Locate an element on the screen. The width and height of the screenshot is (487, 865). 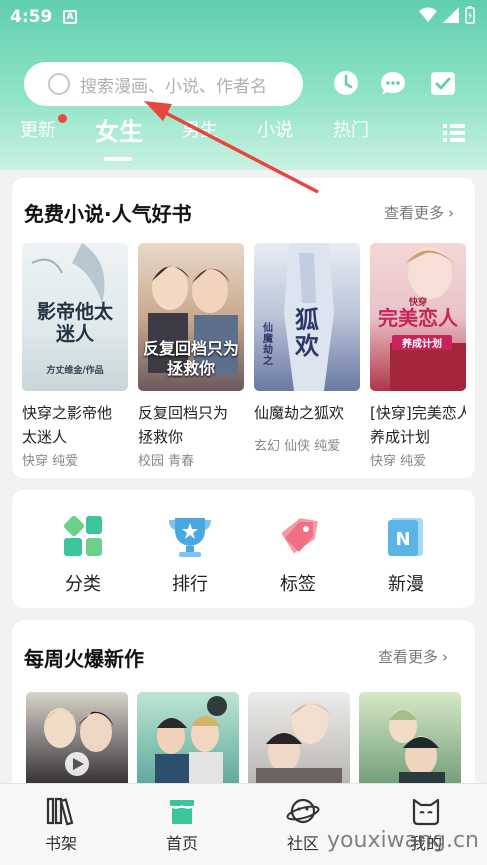
category-entry-classify: 分类 is located at coordinates (83, 555).